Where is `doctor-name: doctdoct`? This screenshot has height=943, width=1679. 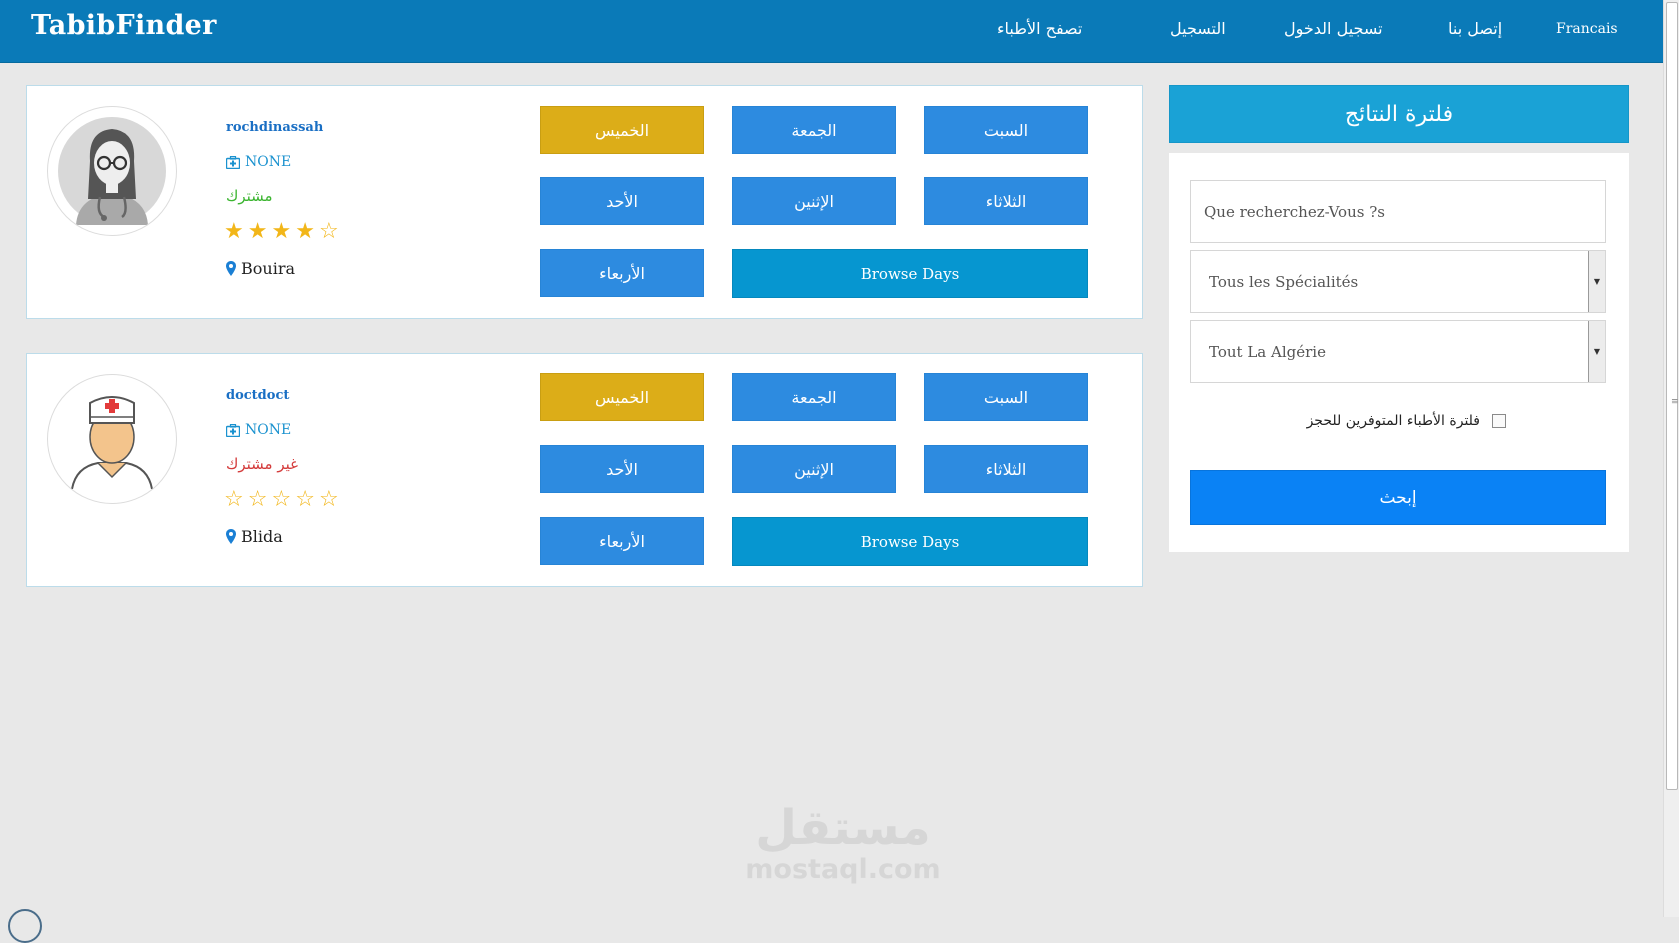 doctor-name: doctdoct is located at coordinates (257, 395).